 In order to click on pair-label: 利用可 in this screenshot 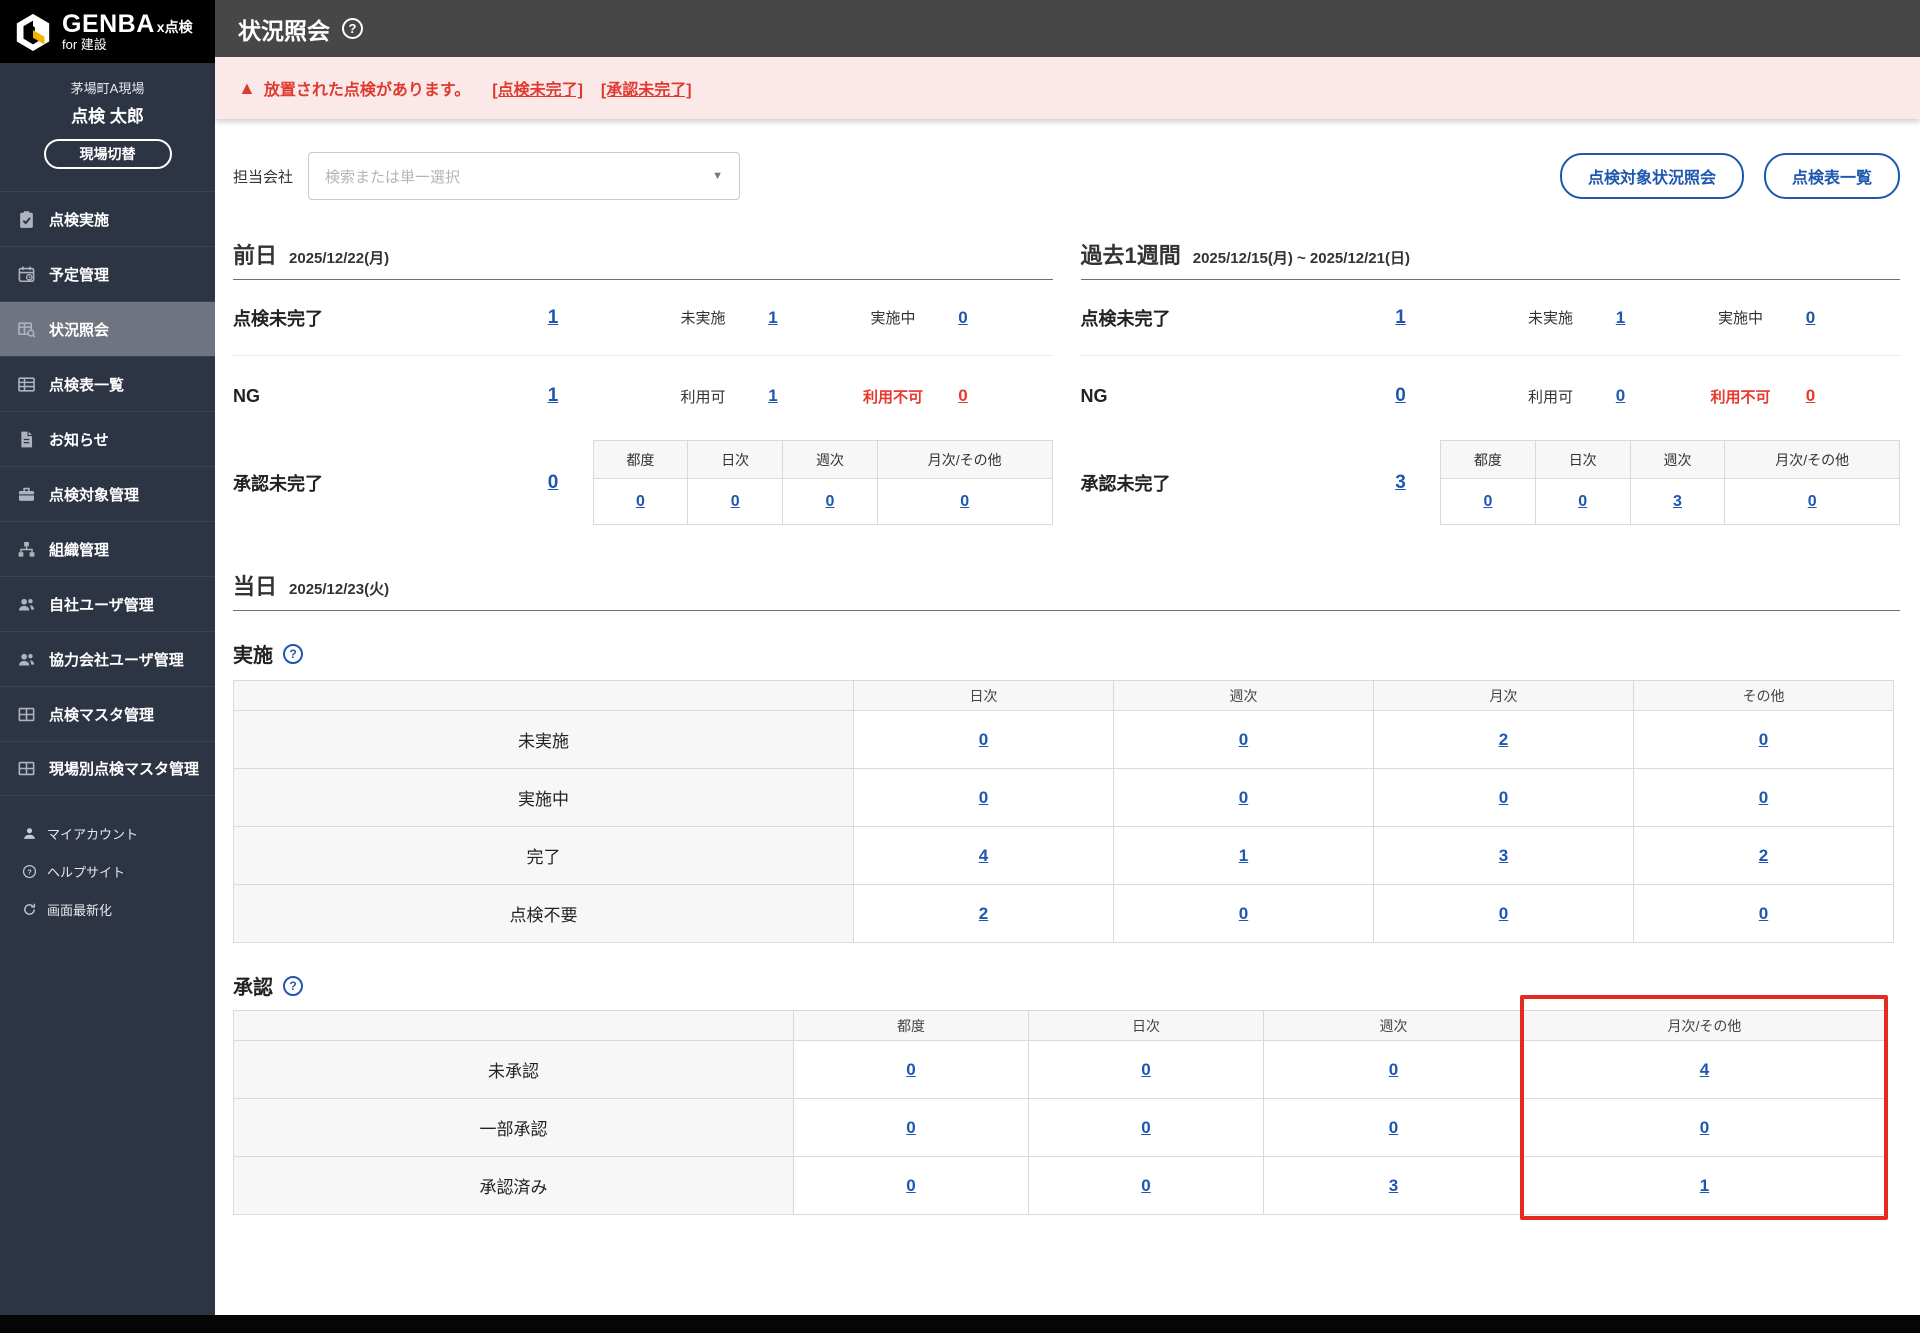, I will do `click(703, 397)`.